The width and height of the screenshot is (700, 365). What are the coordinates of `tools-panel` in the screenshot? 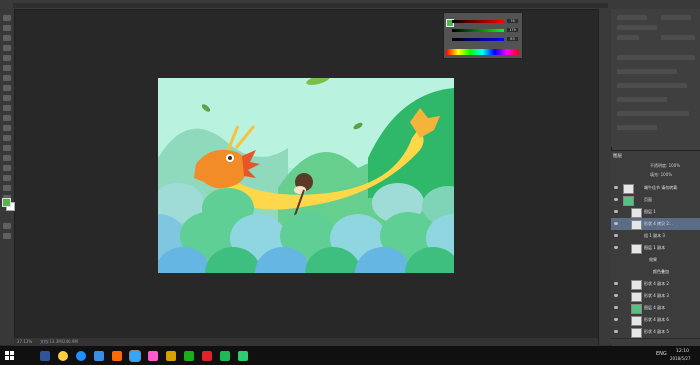 It's located at (7, 177).